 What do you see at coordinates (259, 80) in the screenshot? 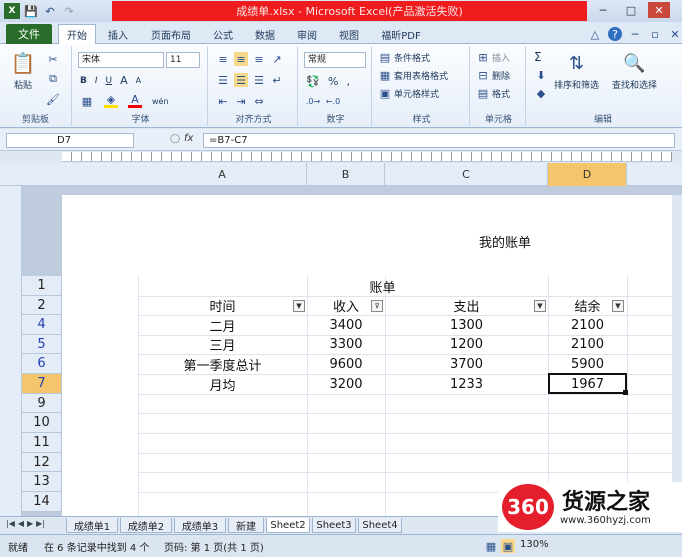
I see `align-right-icon: ☰` at bounding box center [259, 80].